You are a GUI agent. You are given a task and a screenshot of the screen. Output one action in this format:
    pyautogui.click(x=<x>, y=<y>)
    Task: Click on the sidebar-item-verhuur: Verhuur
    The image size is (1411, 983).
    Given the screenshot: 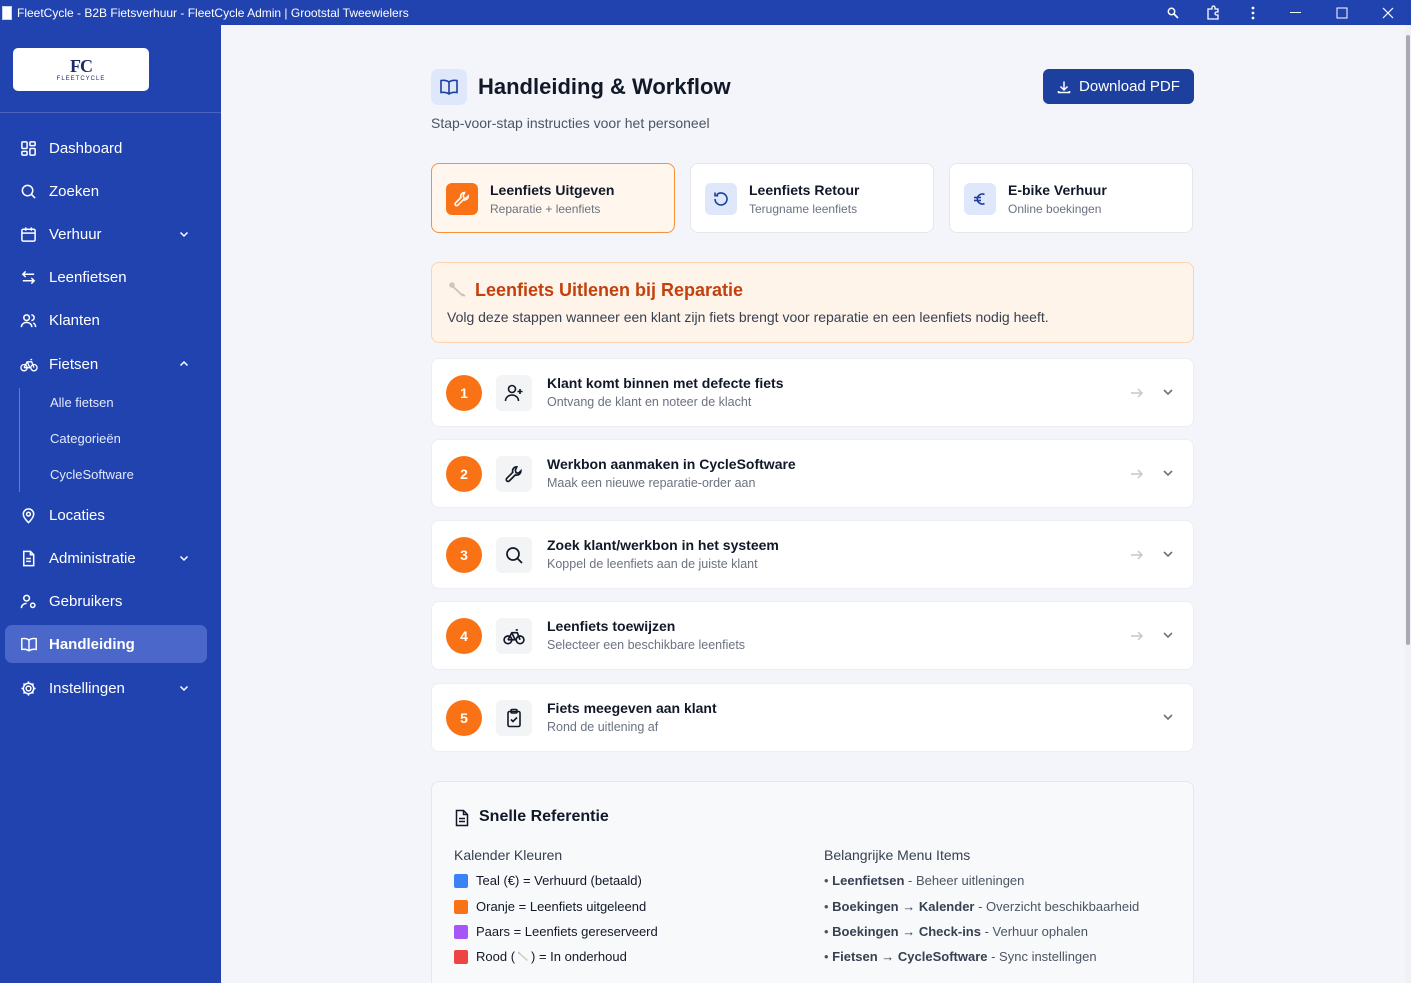 What is the action you would take?
    pyautogui.click(x=106, y=234)
    